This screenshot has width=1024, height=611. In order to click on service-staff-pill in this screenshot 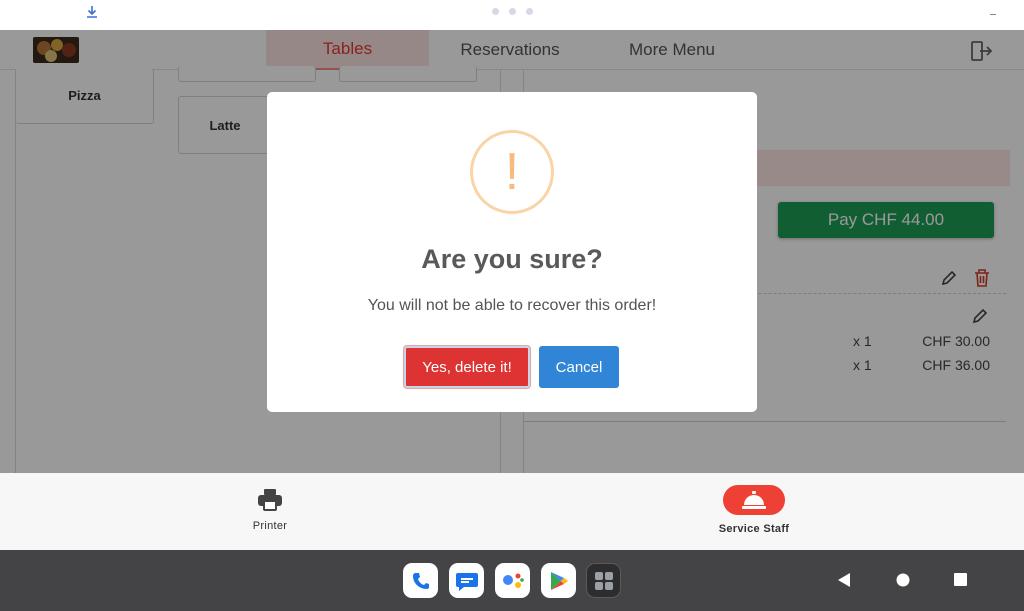, I will do `click(754, 500)`.